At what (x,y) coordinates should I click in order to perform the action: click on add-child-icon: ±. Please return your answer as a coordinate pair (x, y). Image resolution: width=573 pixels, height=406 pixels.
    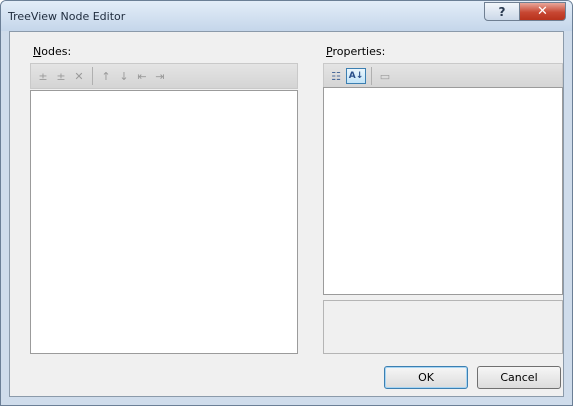
    Looking at the image, I should click on (61, 76).